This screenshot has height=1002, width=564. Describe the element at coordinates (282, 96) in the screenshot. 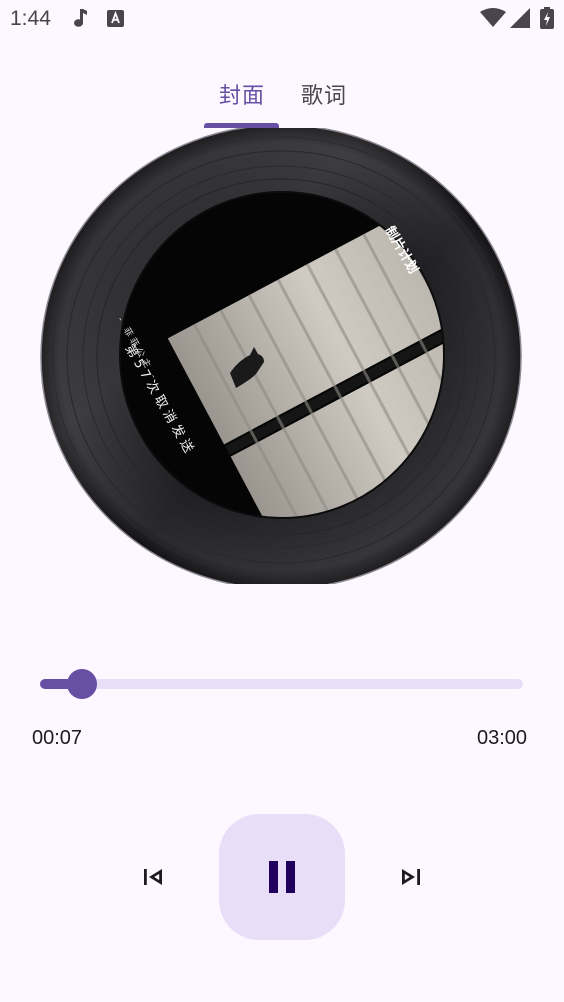

I see `tab-bar: 封面 歌词` at that location.